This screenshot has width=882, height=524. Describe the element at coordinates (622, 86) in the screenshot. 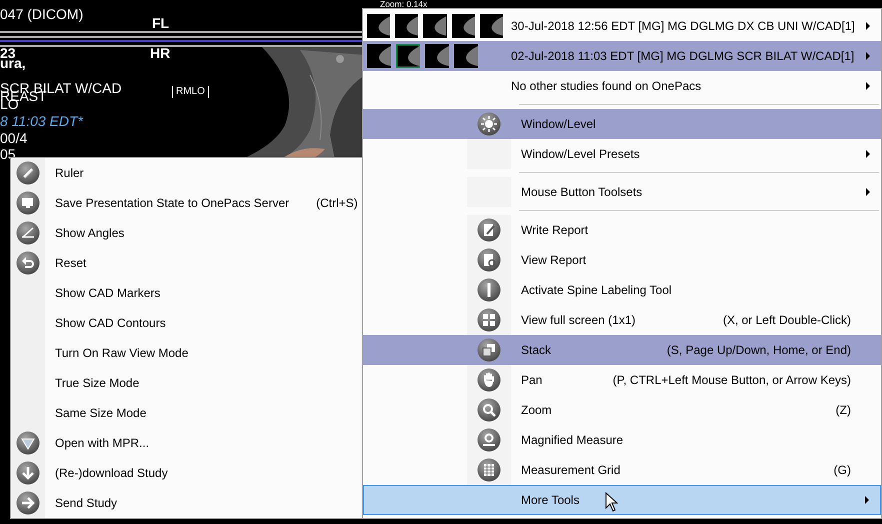

I see `study-menu-item: No other studies found on OnePacs` at that location.